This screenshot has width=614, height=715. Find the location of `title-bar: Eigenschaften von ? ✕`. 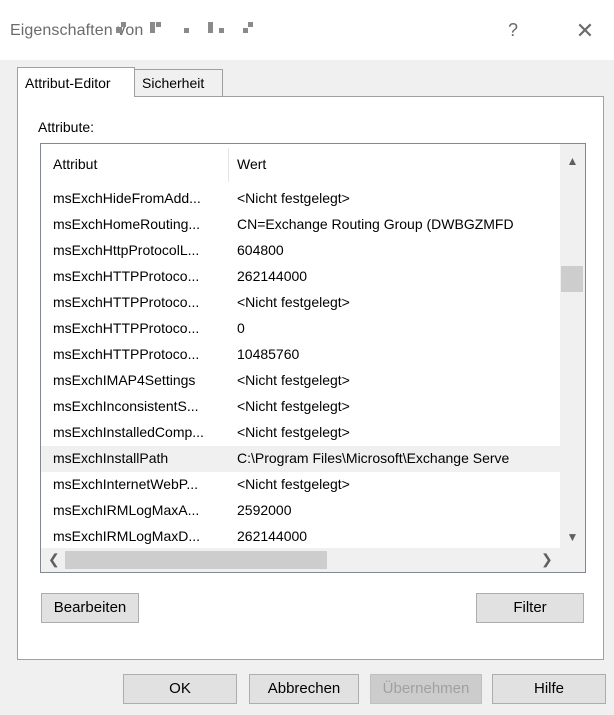

title-bar: Eigenschaften von ? ✕ is located at coordinates (307, 30).